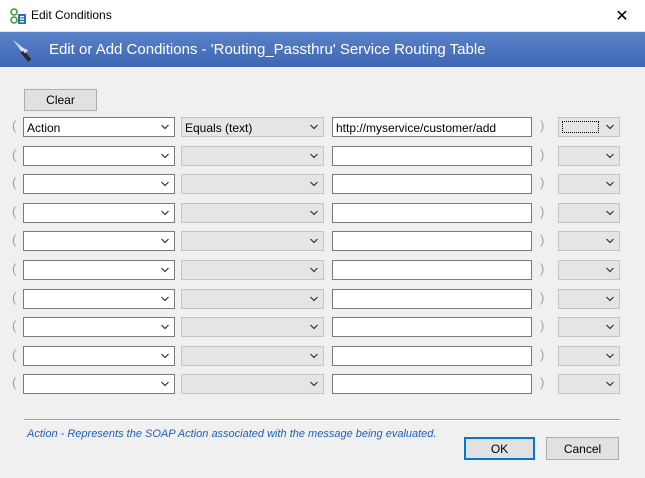 The image size is (645, 478). I want to click on clear-button: Clear, so click(60, 100).